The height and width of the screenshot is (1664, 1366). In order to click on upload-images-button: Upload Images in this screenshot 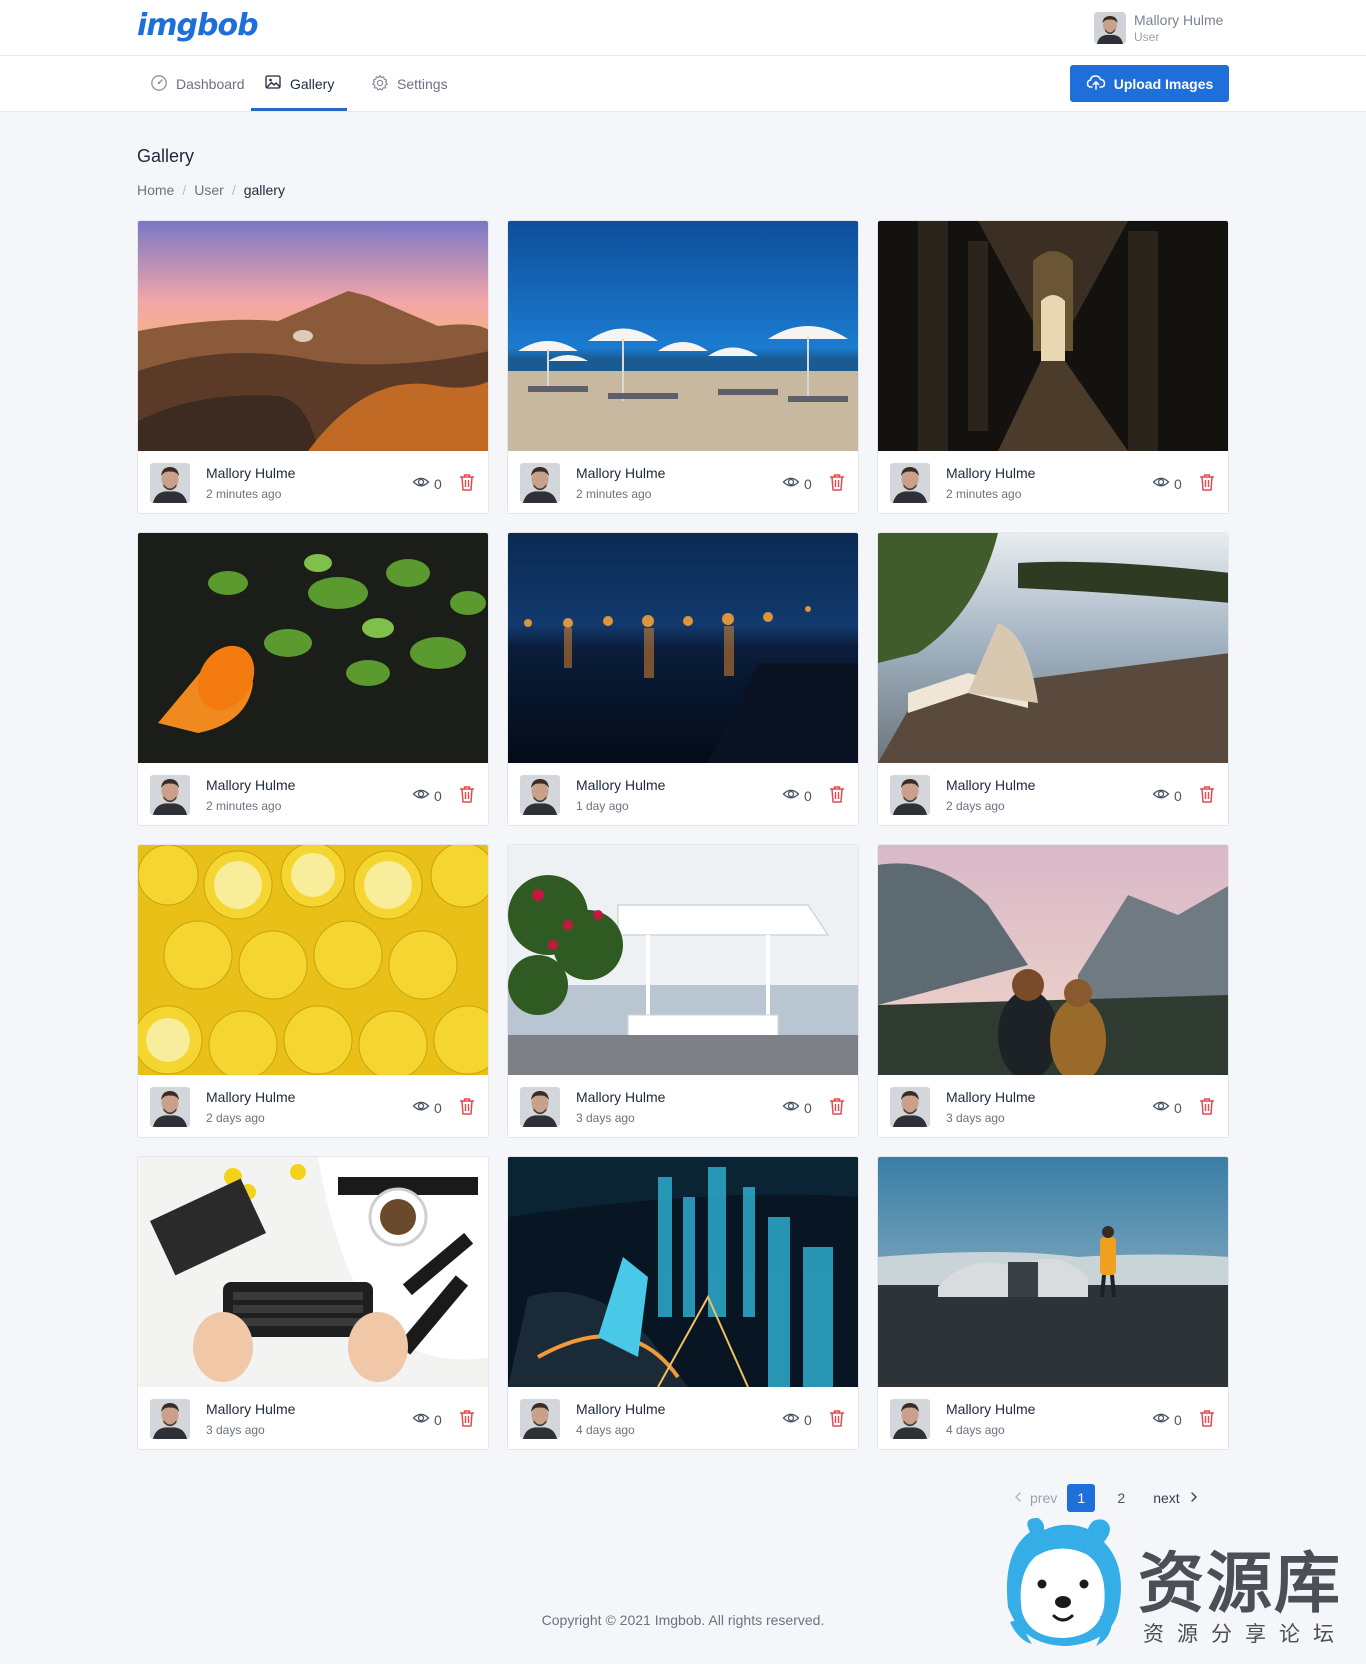, I will do `click(1149, 83)`.